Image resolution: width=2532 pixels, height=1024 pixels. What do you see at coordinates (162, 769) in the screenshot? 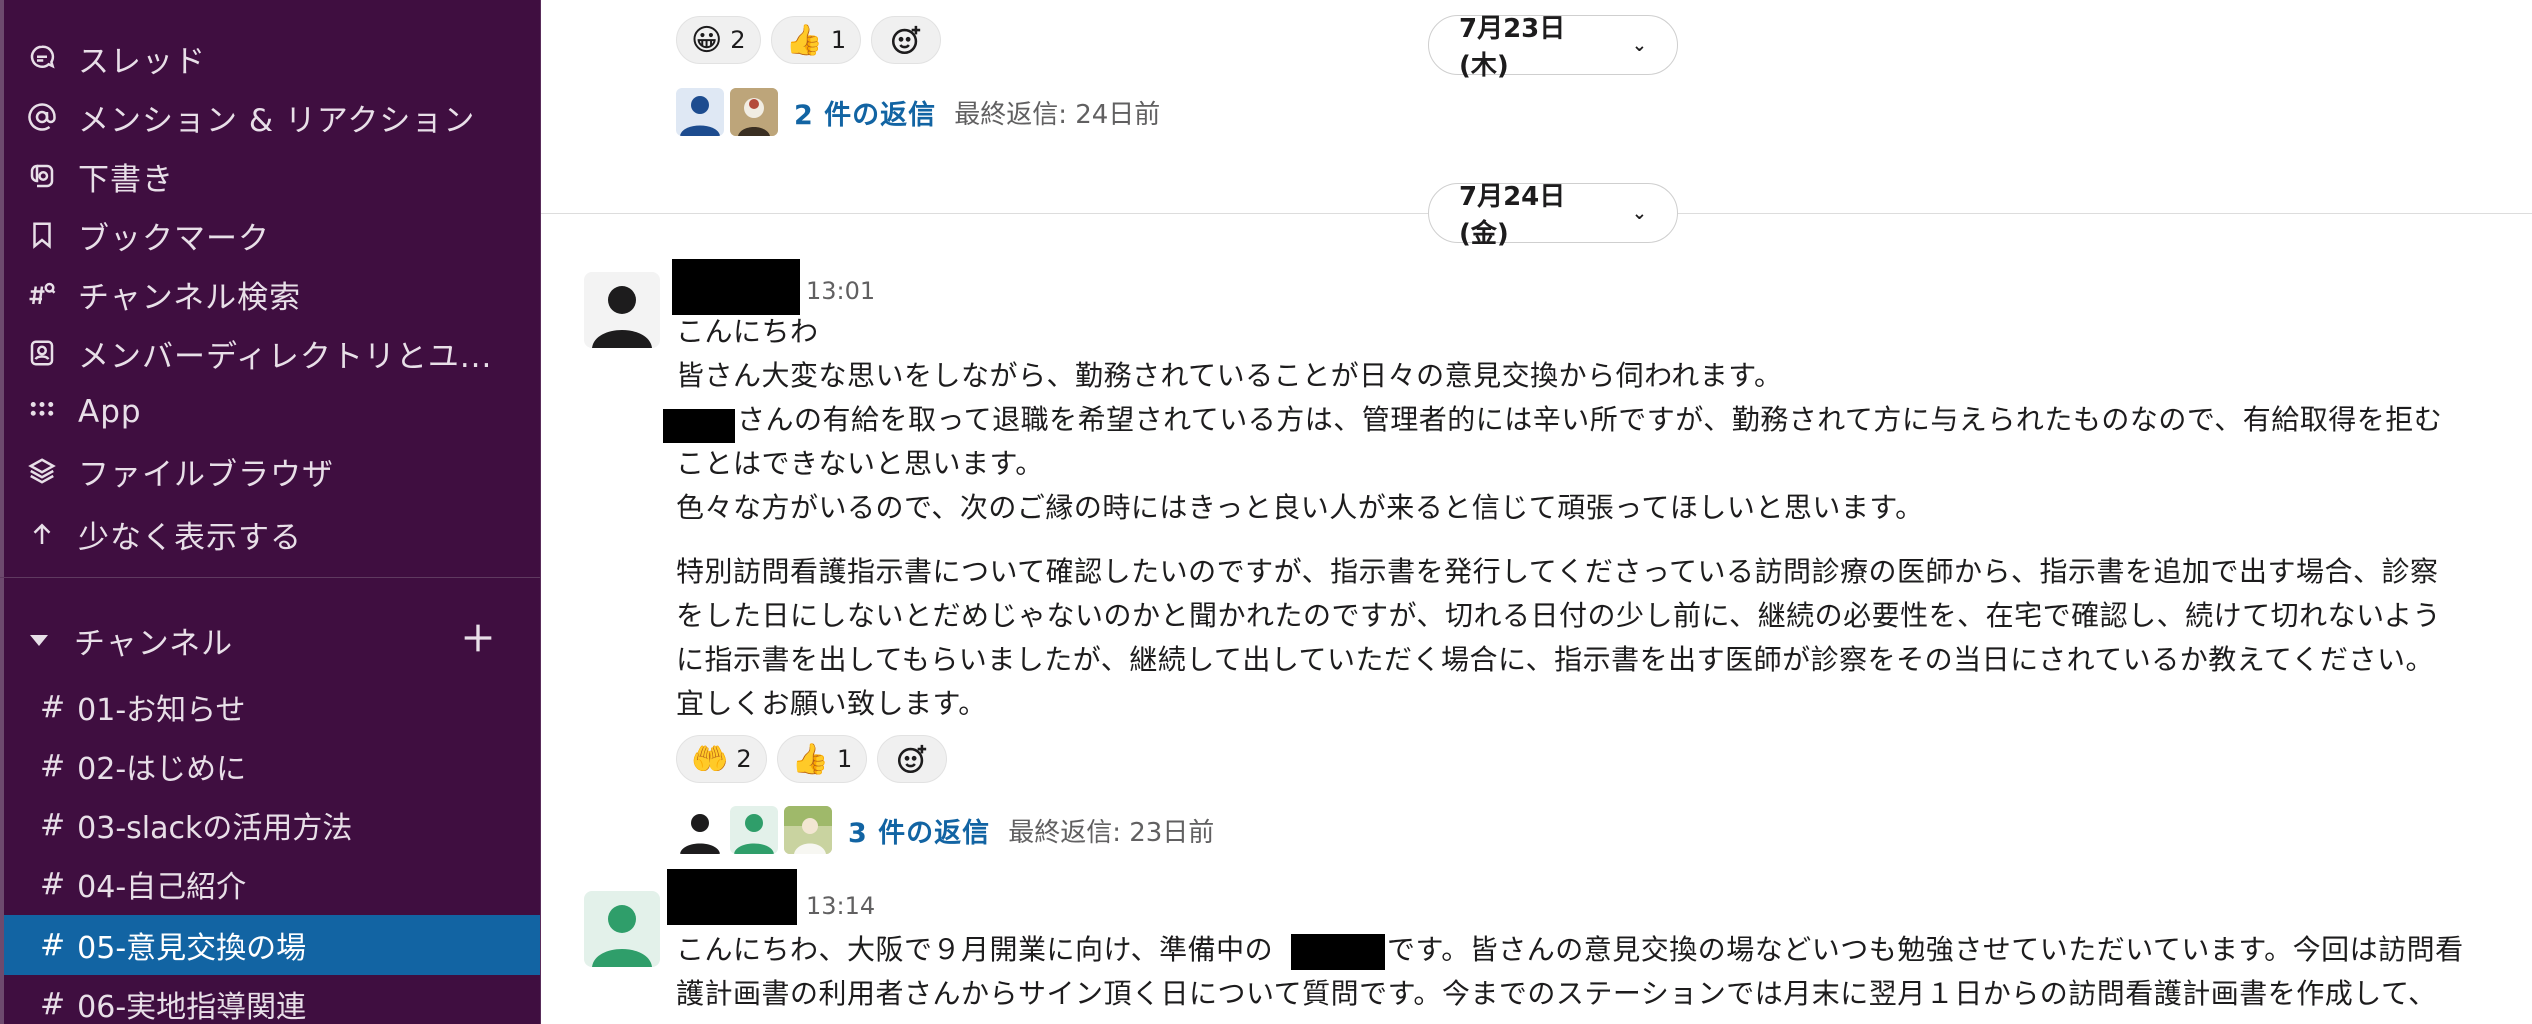
I see `channel-name: 02-はじめに` at bounding box center [162, 769].